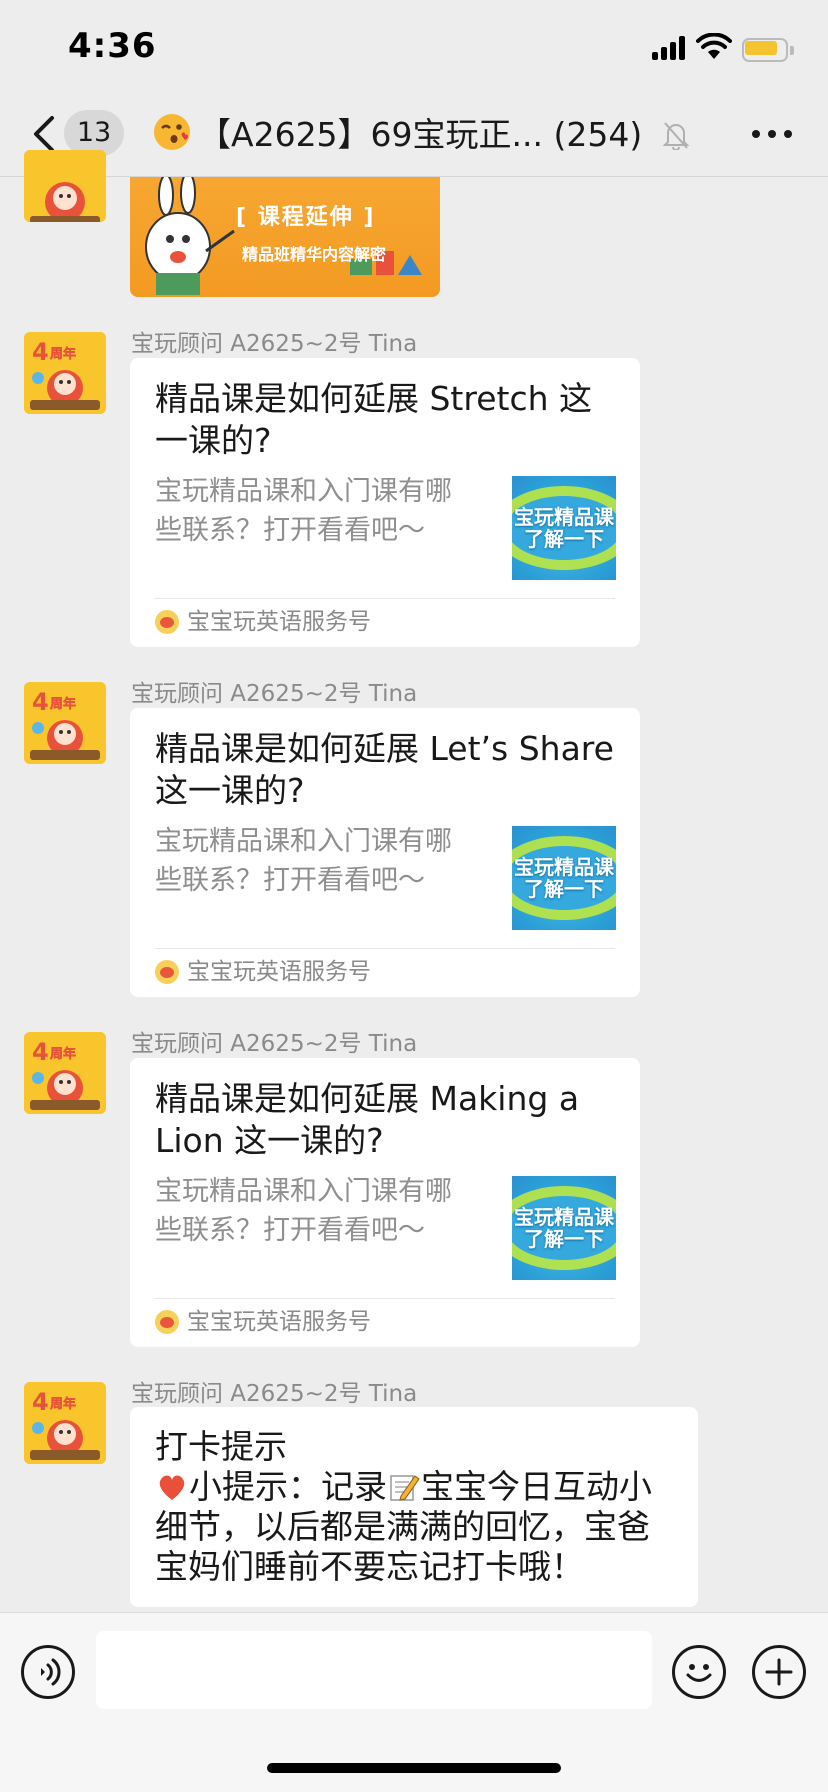 The width and height of the screenshot is (828, 1792). What do you see at coordinates (172, 132) in the screenshot?
I see `kissing-face-emoji-icon` at bounding box center [172, 132].